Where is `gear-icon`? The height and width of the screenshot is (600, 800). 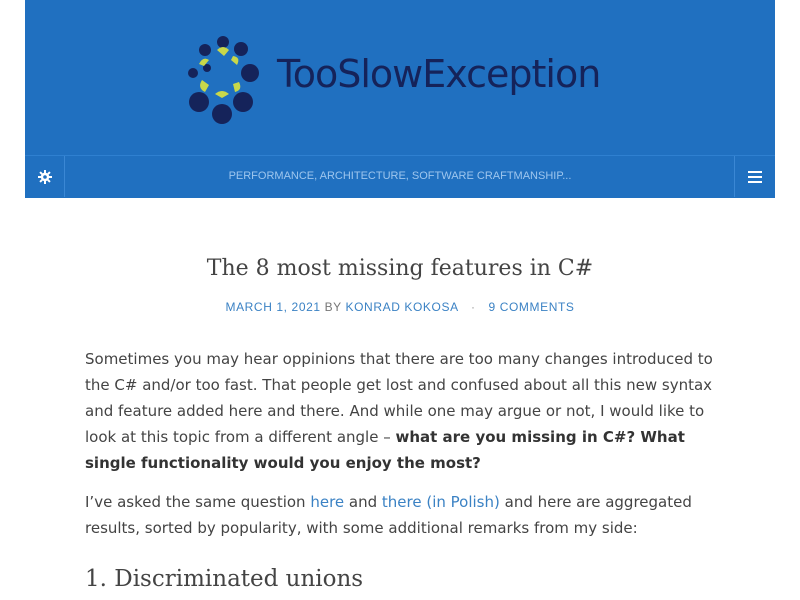 gear-icon is located at coordinates (44, 176).